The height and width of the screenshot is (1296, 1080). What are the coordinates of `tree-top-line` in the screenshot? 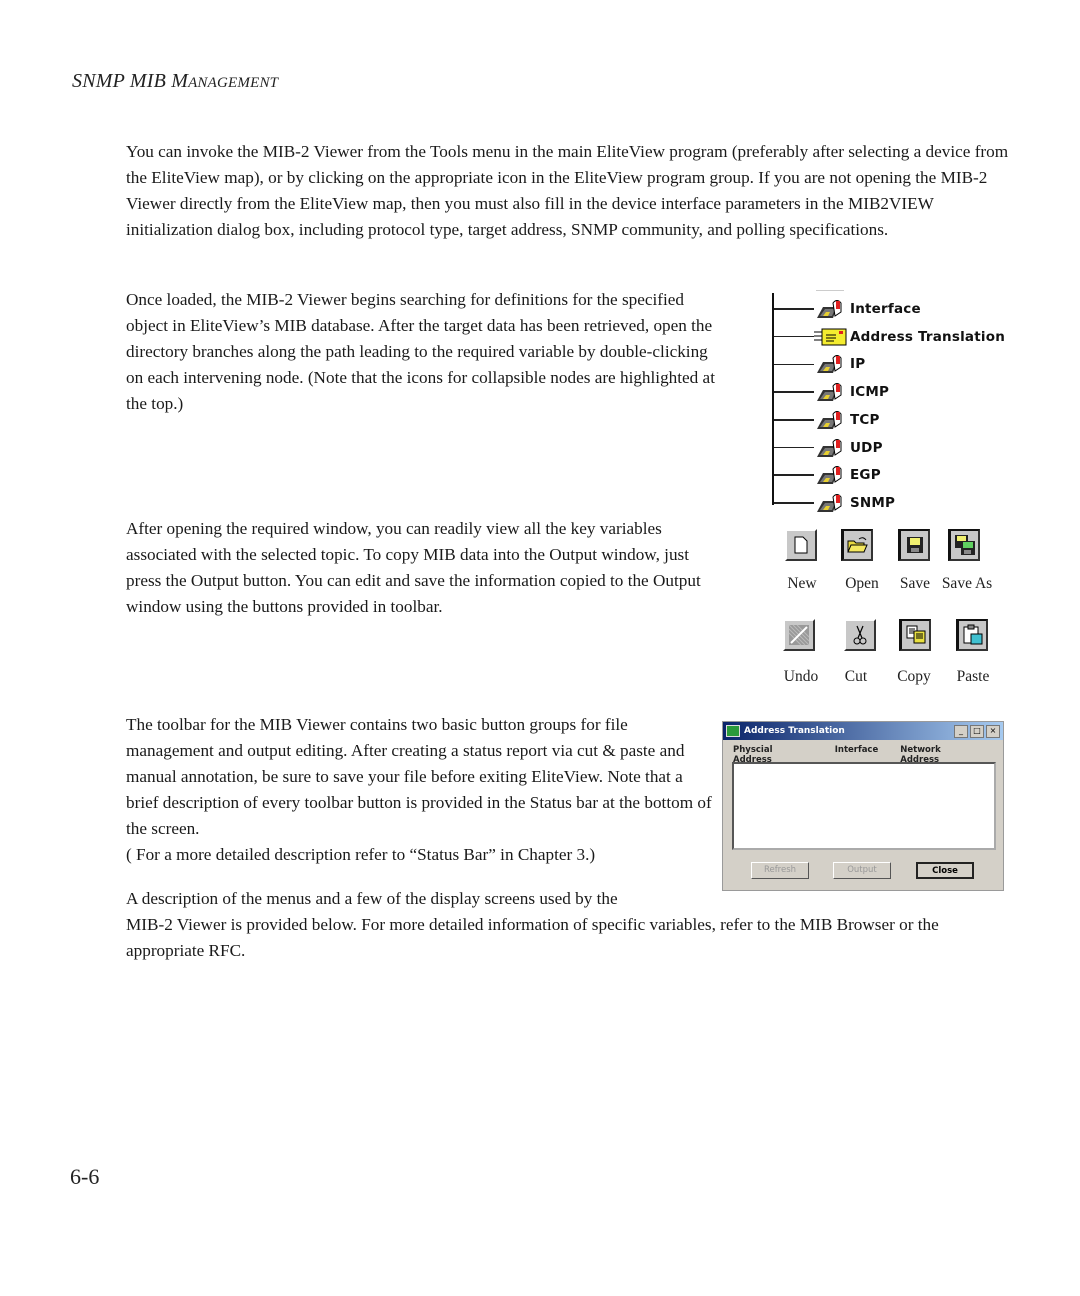 It's located at (830, 290).